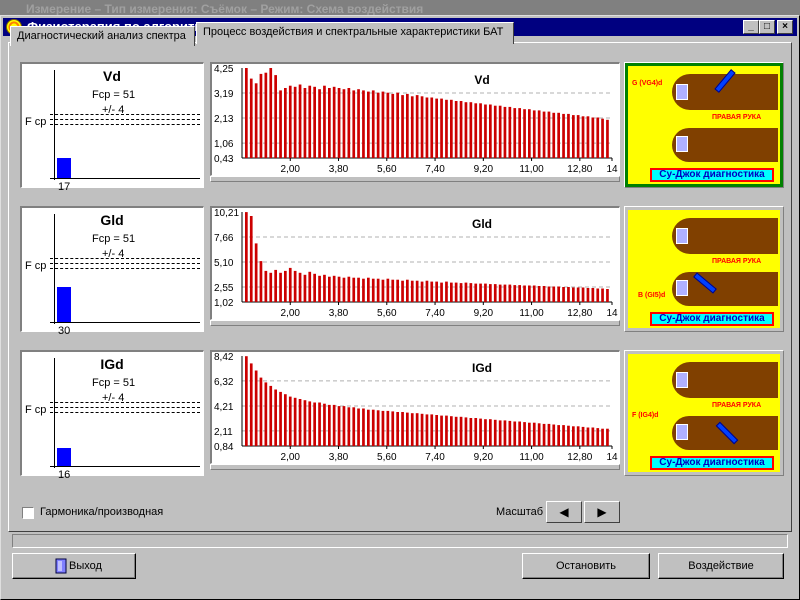 This screenshot has width=800, height=600. What do you see at coordinates (586, 566) in the screenshot?
I see `stop-button: Остановить` at bounding box center [586, 566].